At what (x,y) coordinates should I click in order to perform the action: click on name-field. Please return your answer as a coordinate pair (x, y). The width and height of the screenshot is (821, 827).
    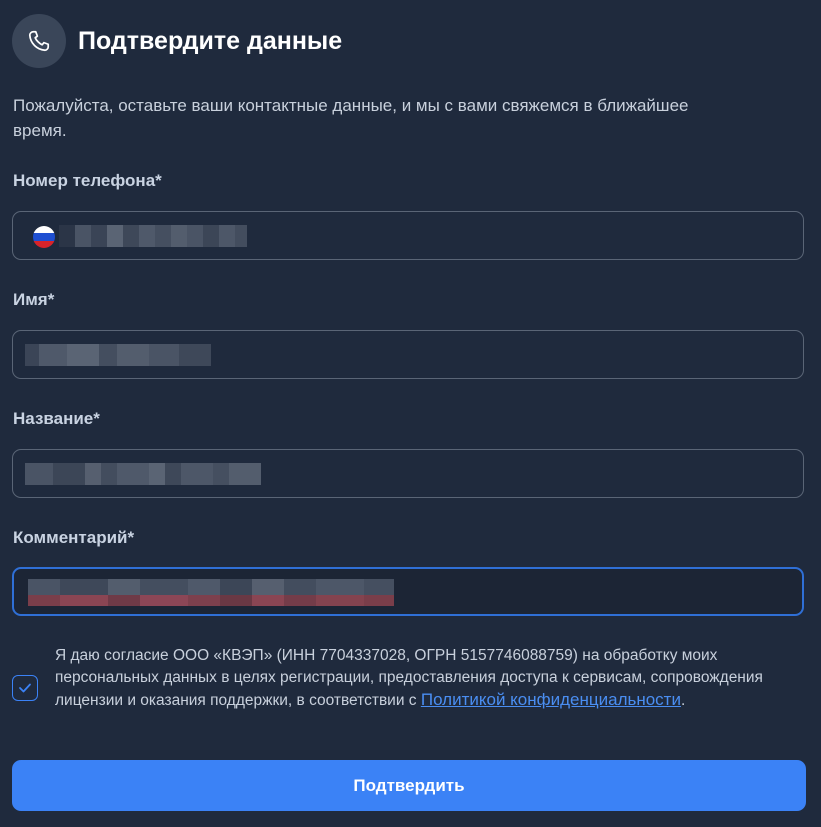
    Looking at the image, I should click on (408, 354).